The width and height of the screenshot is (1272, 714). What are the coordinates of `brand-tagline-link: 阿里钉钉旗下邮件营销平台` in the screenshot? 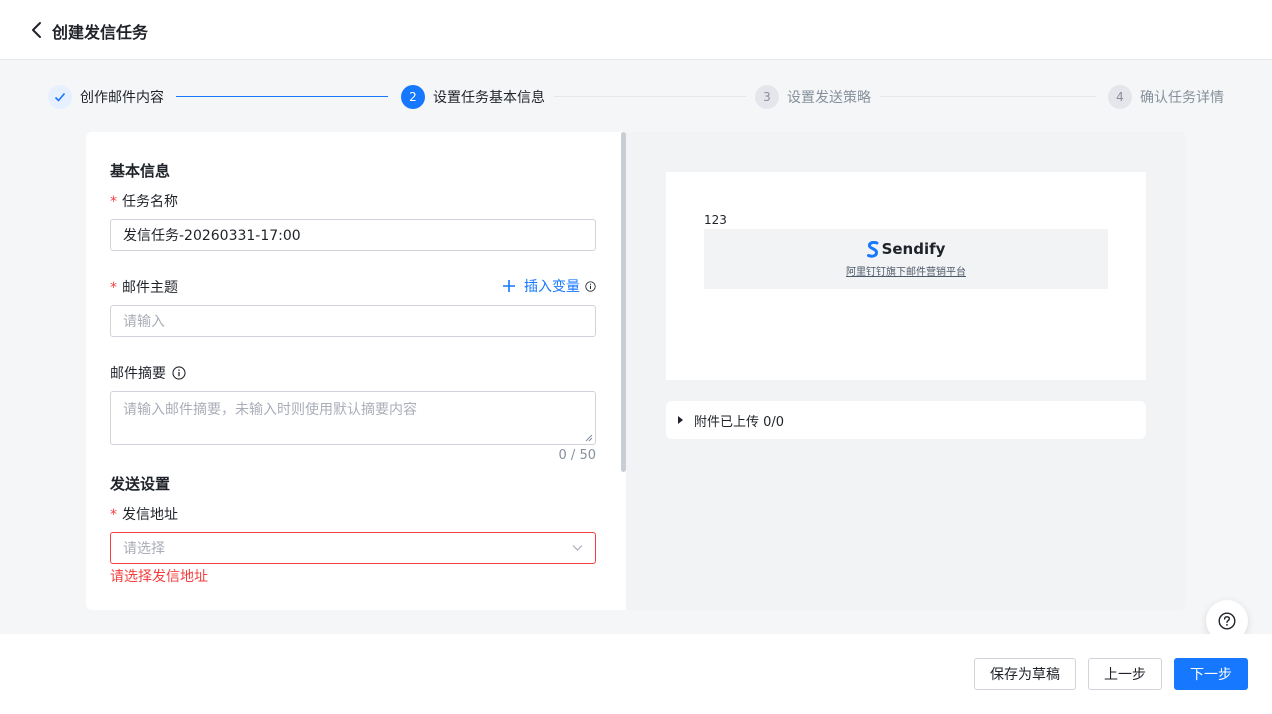 It's located at (906, 270).